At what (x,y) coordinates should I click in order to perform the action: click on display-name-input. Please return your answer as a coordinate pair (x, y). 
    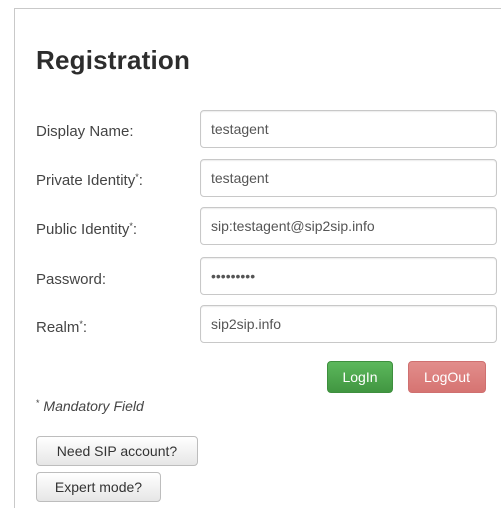
    Looking at the image, I should click on (348, 129).